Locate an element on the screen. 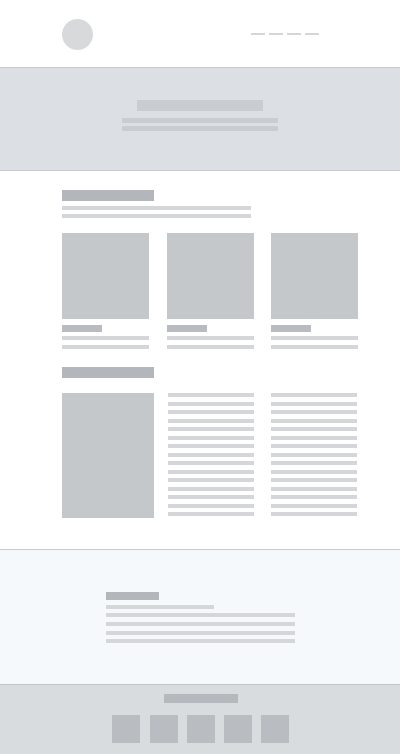  logo-placeholder is located at coordinates (77, 34).